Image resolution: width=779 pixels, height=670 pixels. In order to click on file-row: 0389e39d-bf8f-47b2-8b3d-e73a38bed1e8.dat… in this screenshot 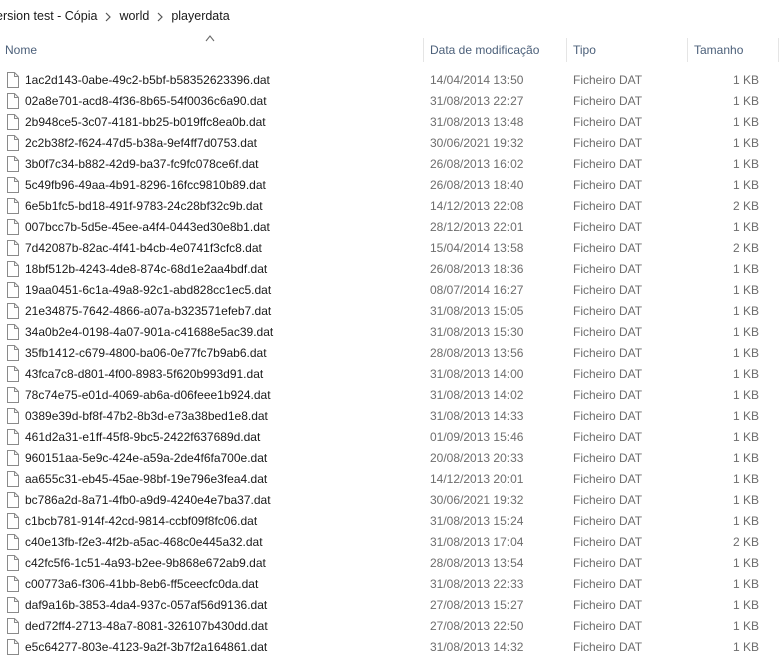, I will do `click(389, 415)`.